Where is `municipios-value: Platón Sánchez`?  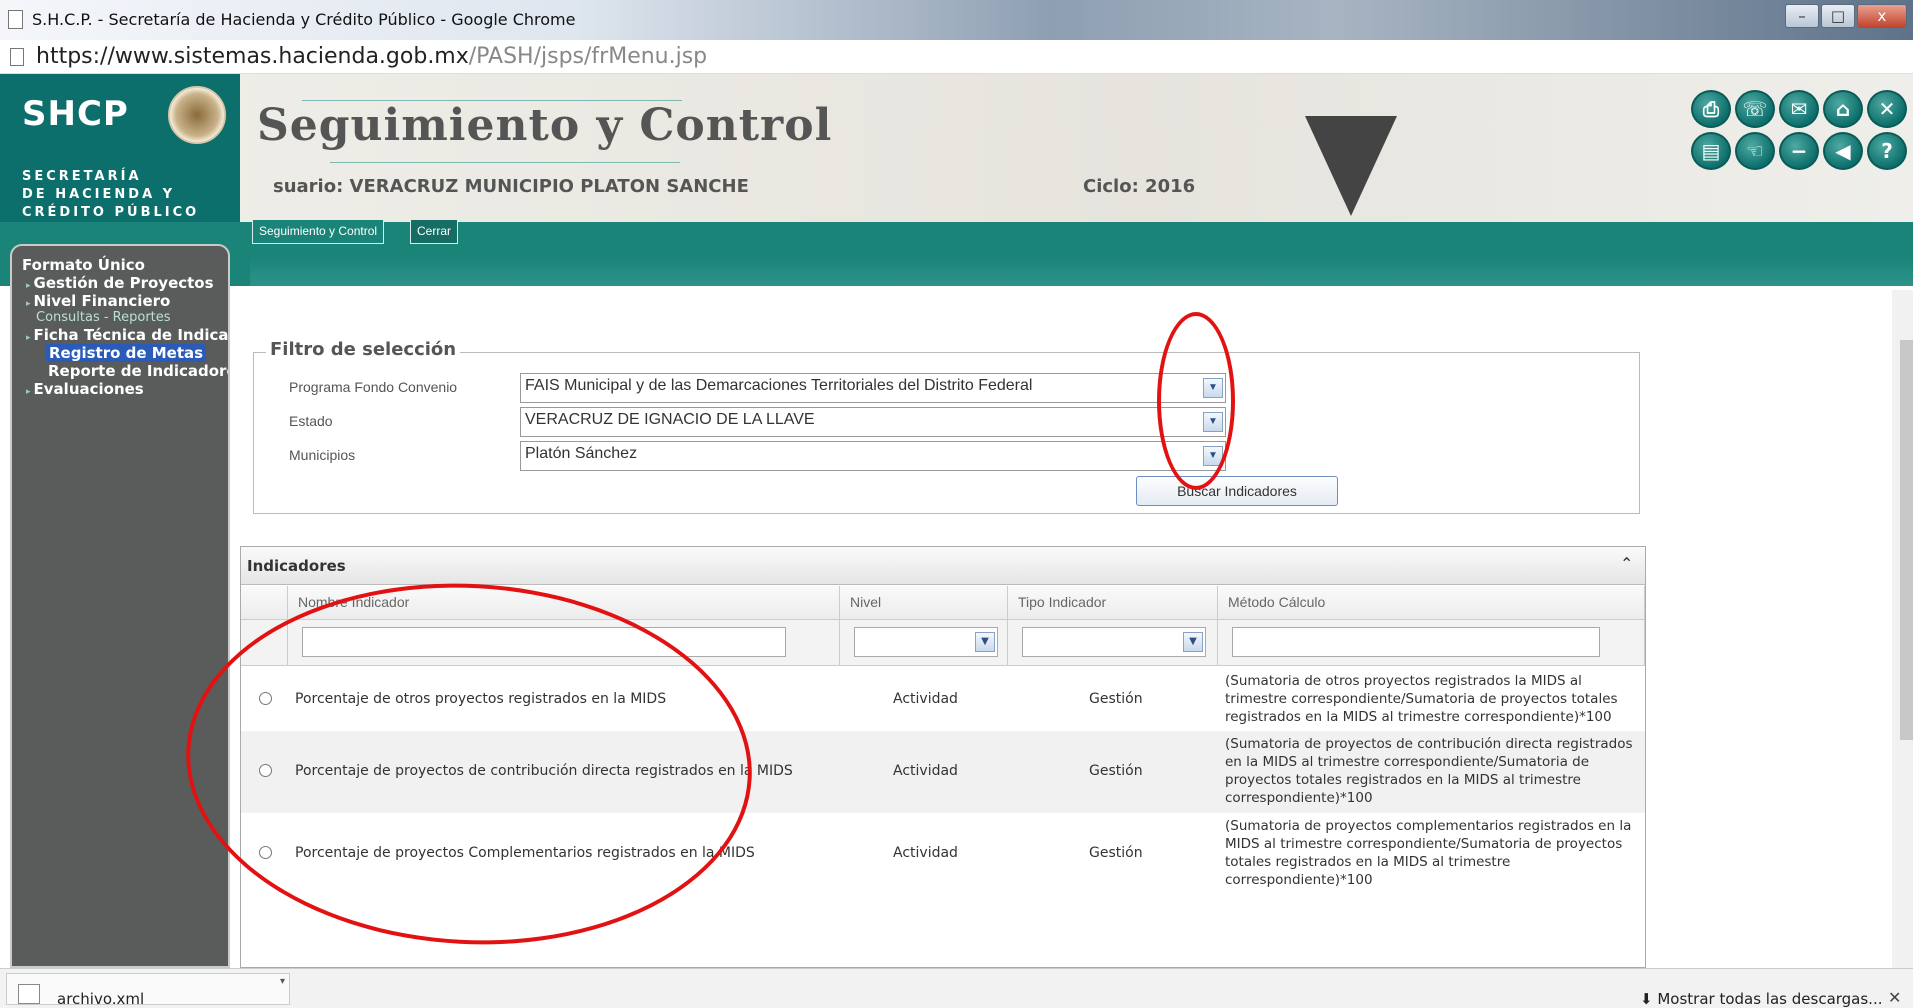
municipios-value: Platón Sánchez is located at coordinates (581, 453).